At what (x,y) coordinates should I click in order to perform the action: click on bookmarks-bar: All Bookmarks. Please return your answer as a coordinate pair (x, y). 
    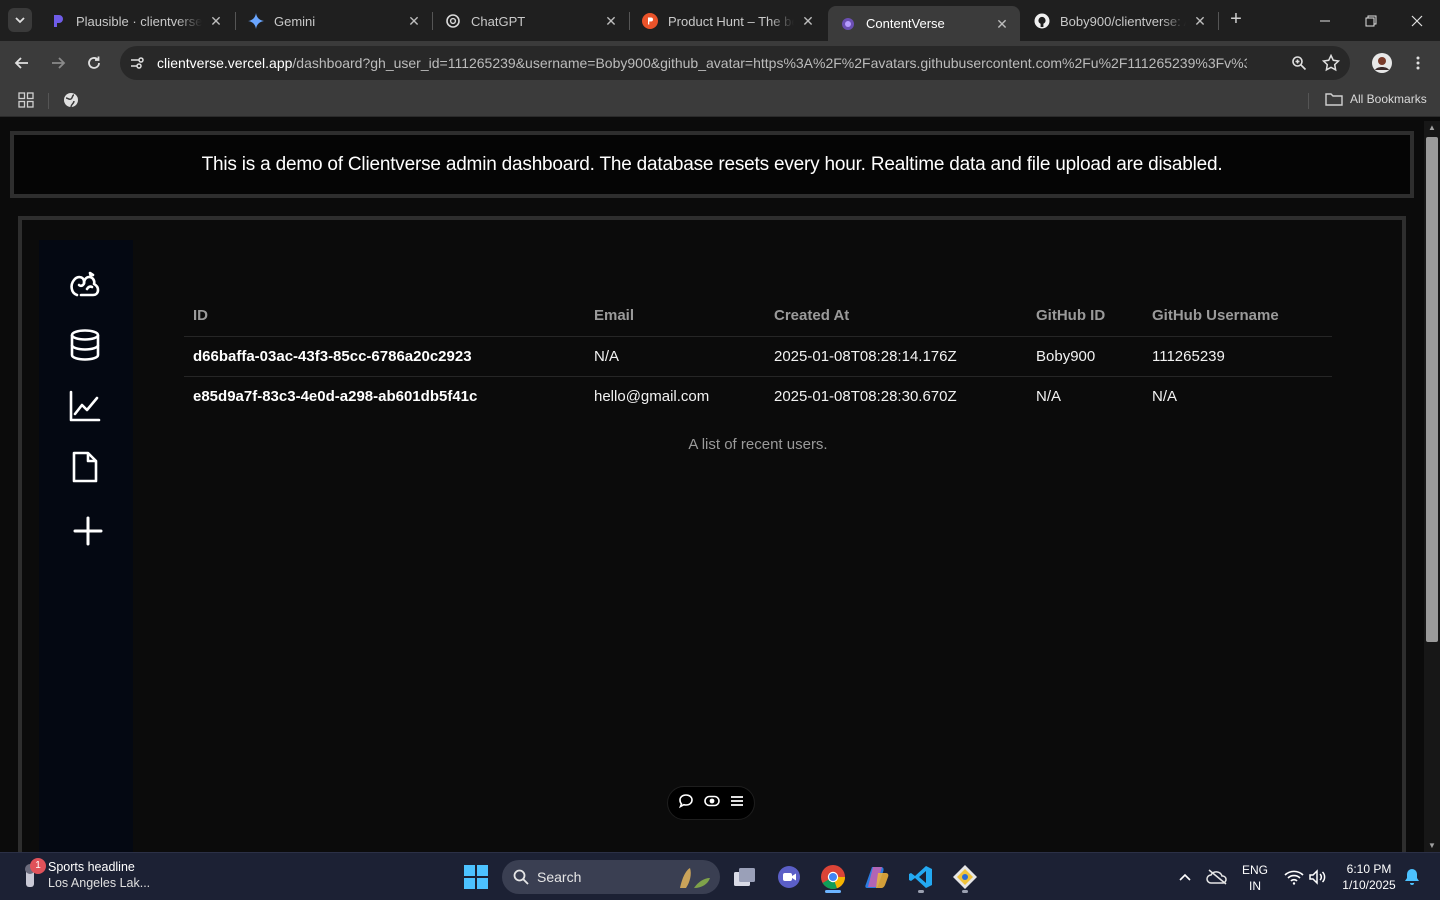
    Looking at the image, I should click on (720, 101).